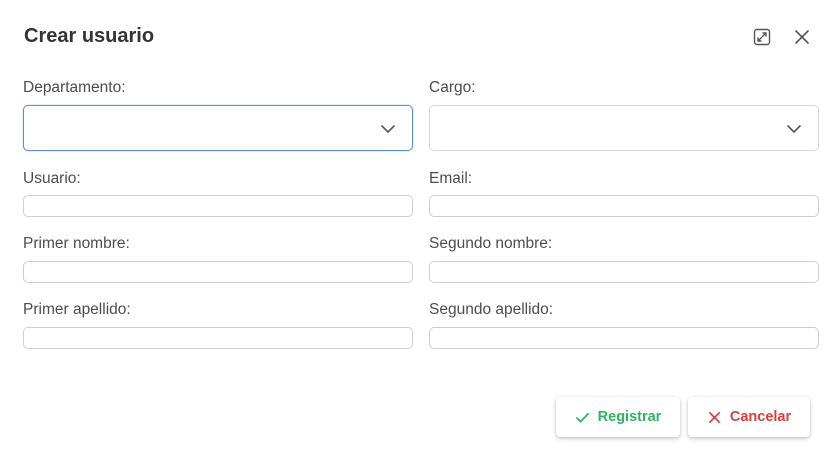 This screenshot has width=835, height=458. Describe the element at coordinates (52, 178) in the screenshot. I see `usuario-label: Usuario:` at that location.